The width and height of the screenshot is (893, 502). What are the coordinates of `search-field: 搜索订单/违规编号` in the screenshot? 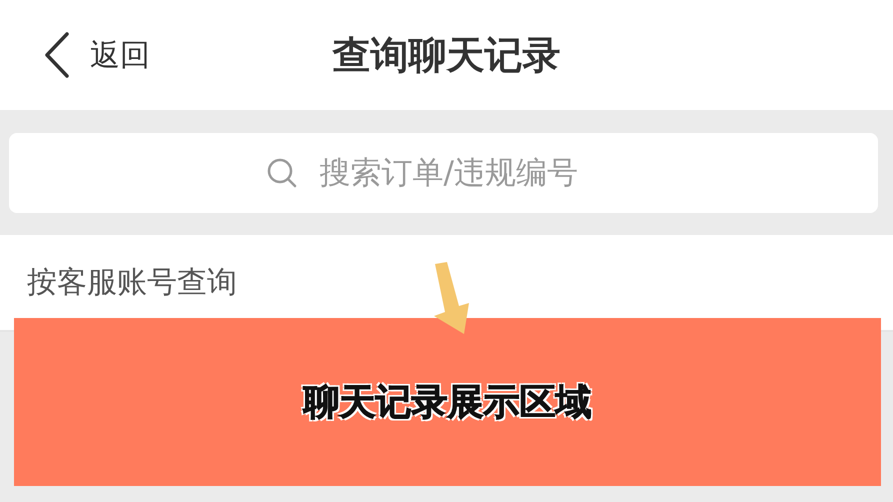 It's located at (470, 173).